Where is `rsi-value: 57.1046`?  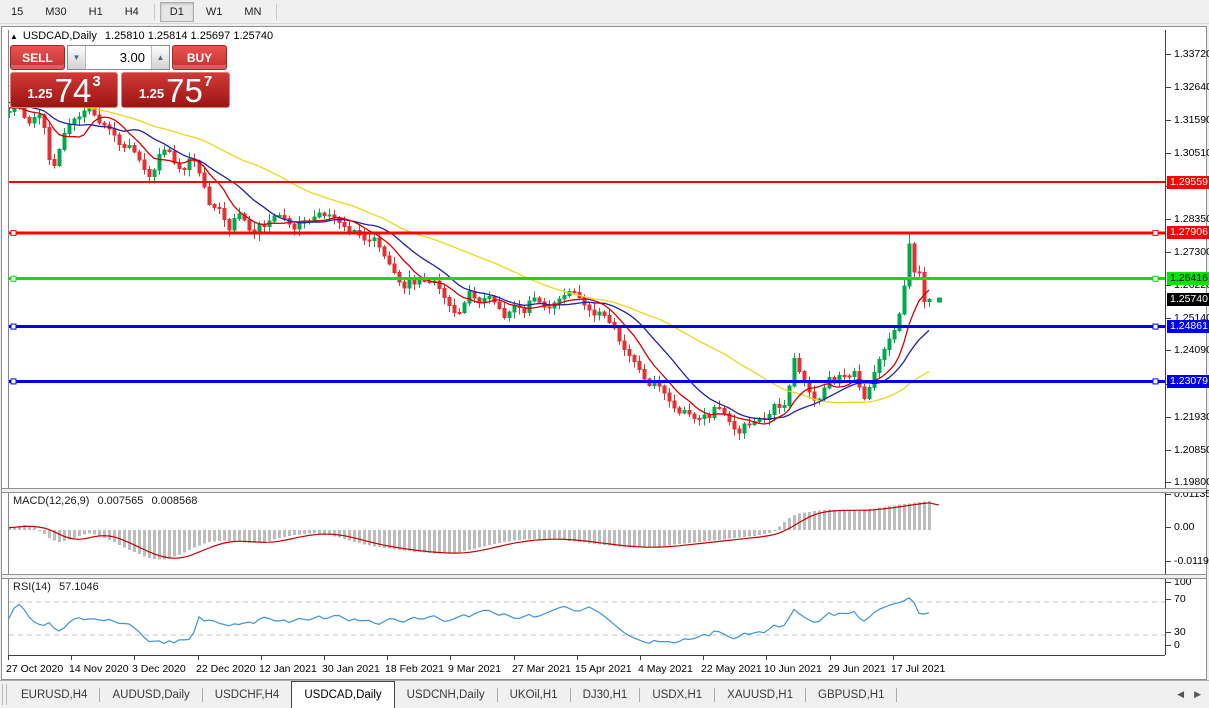 rsi-value: 57.1046 is located at coordinates (78, 587).